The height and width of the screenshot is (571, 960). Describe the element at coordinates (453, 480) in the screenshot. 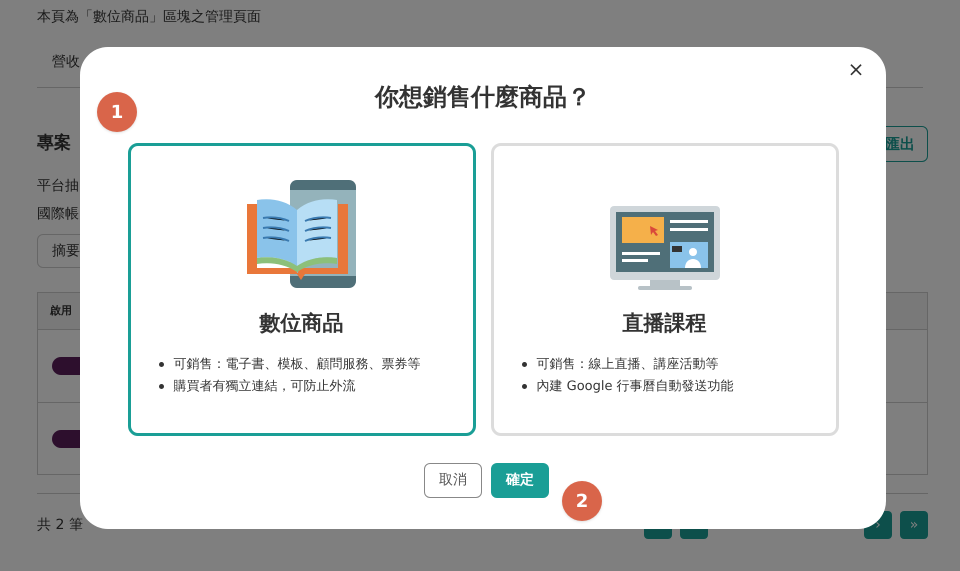

I see `cancel-button: 取消` at that location.